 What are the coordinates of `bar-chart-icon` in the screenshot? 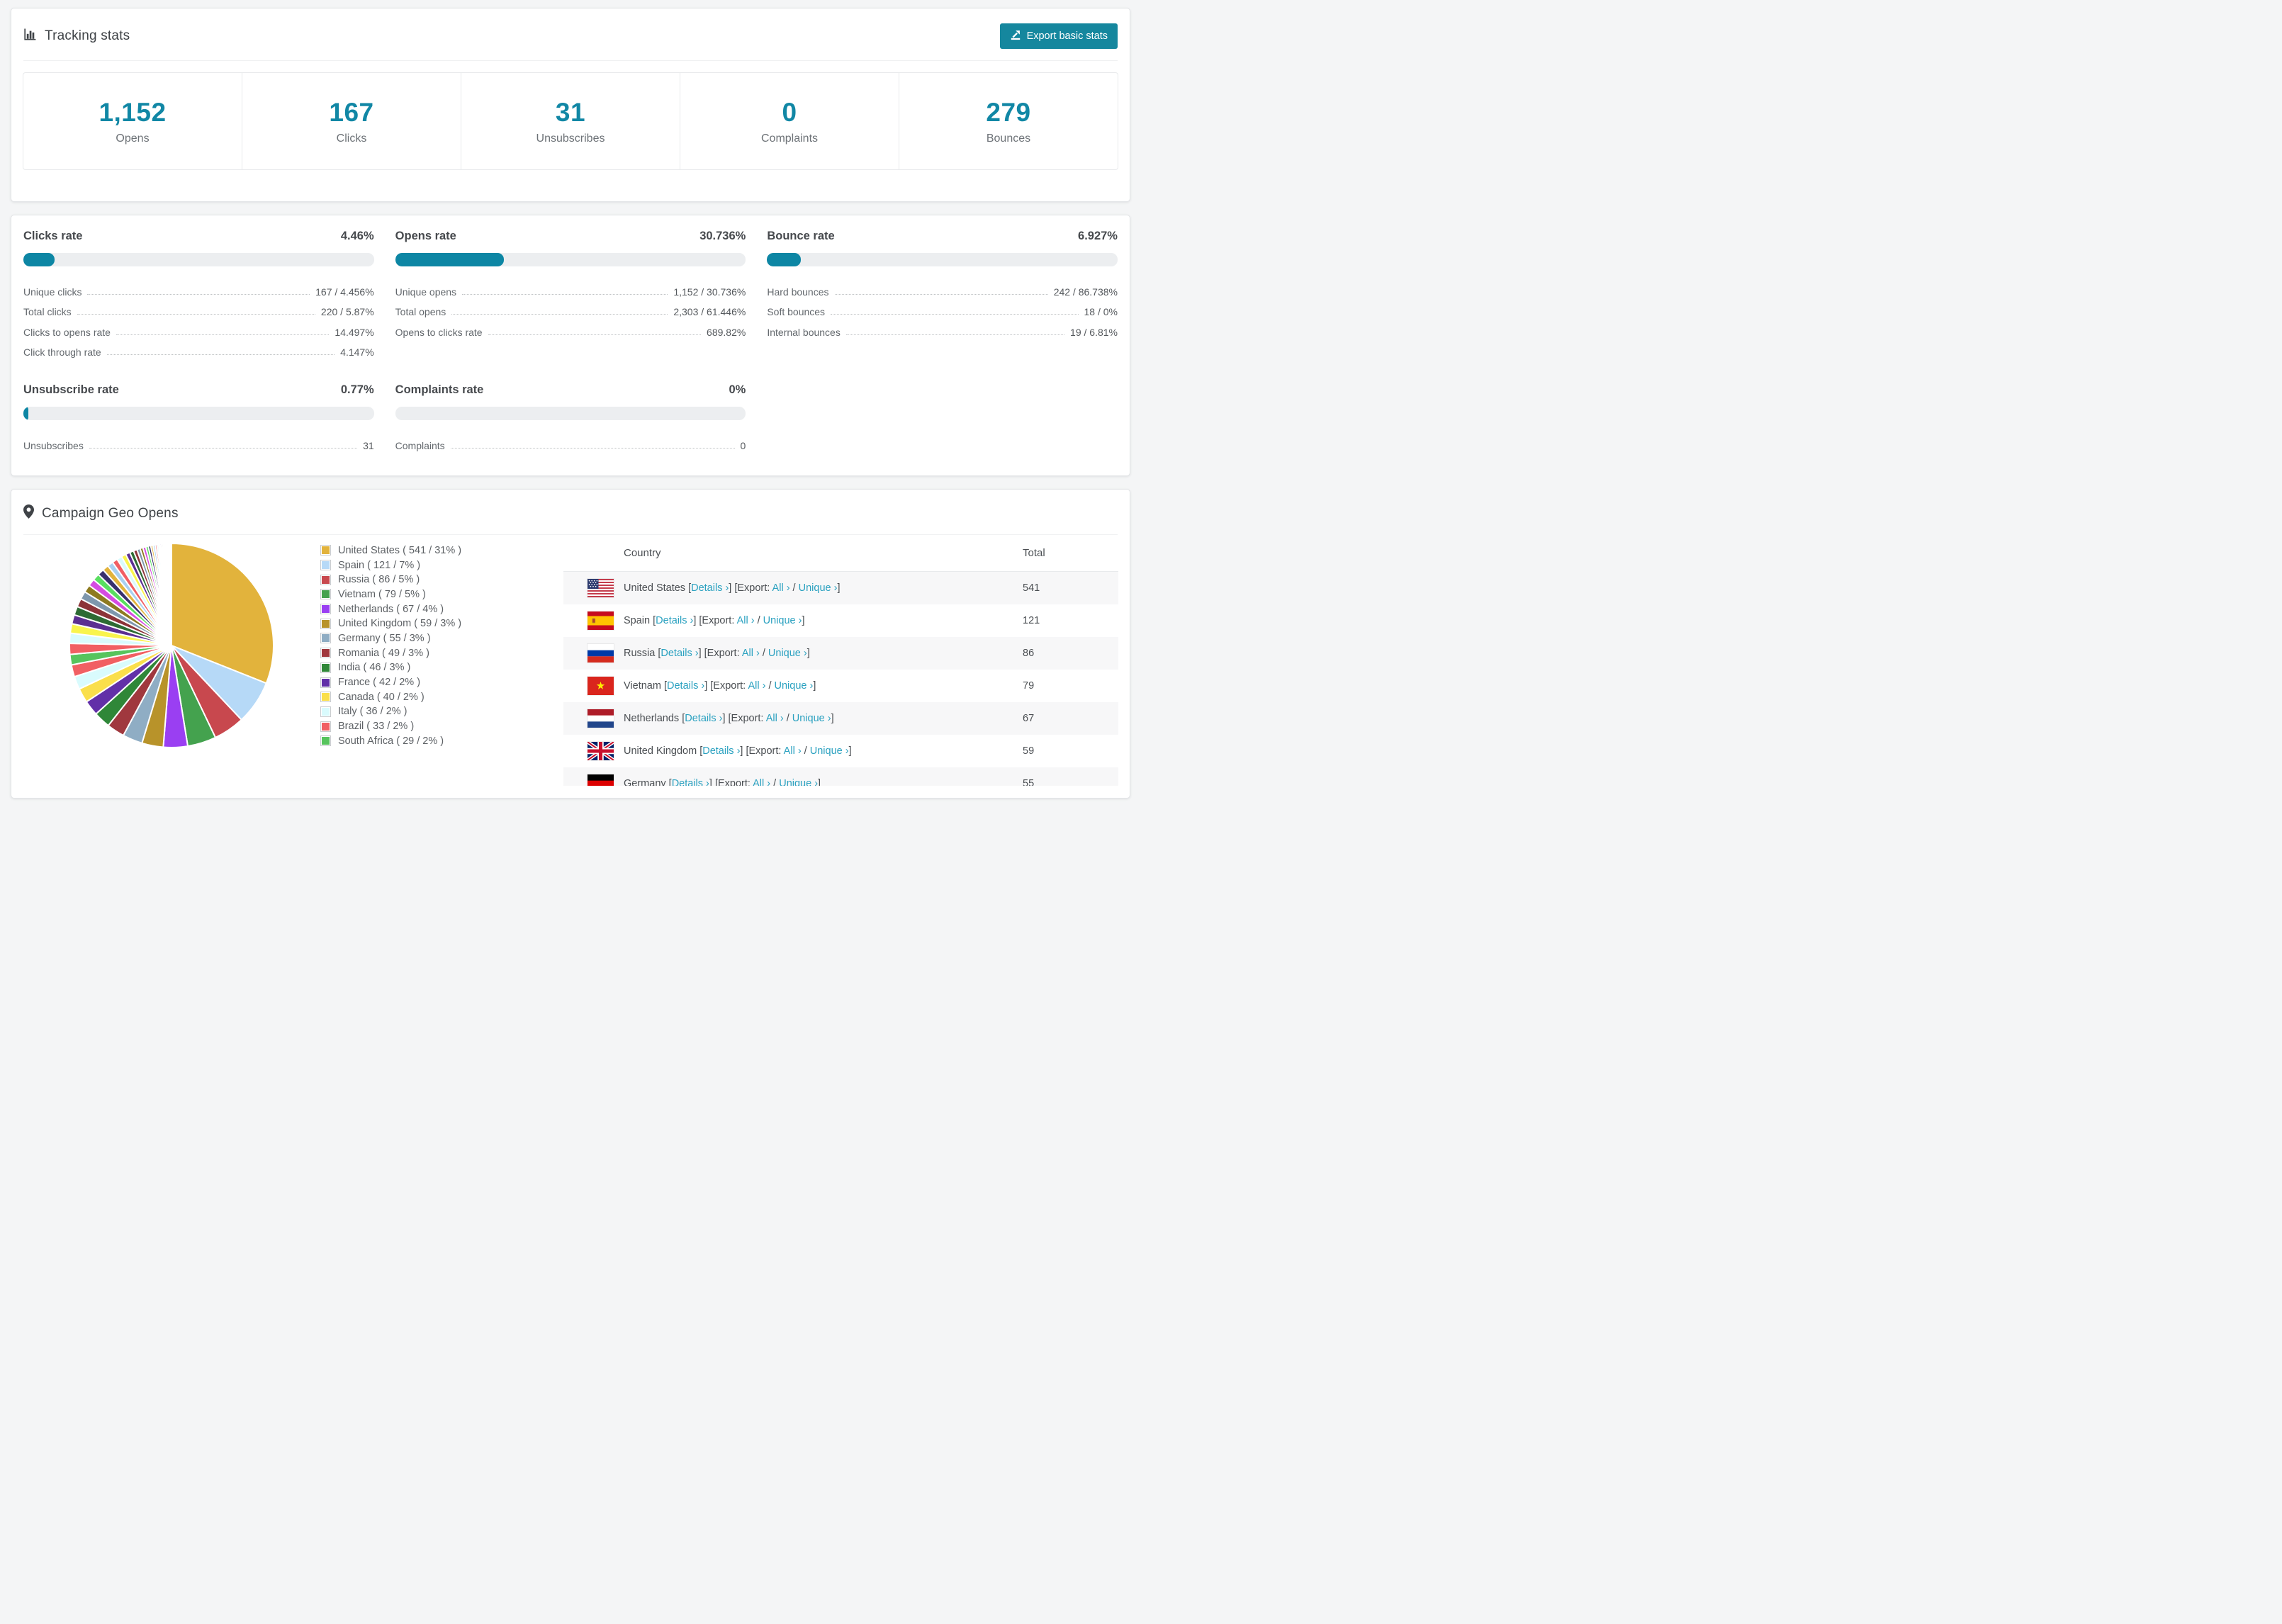 It's located at (30, 36).